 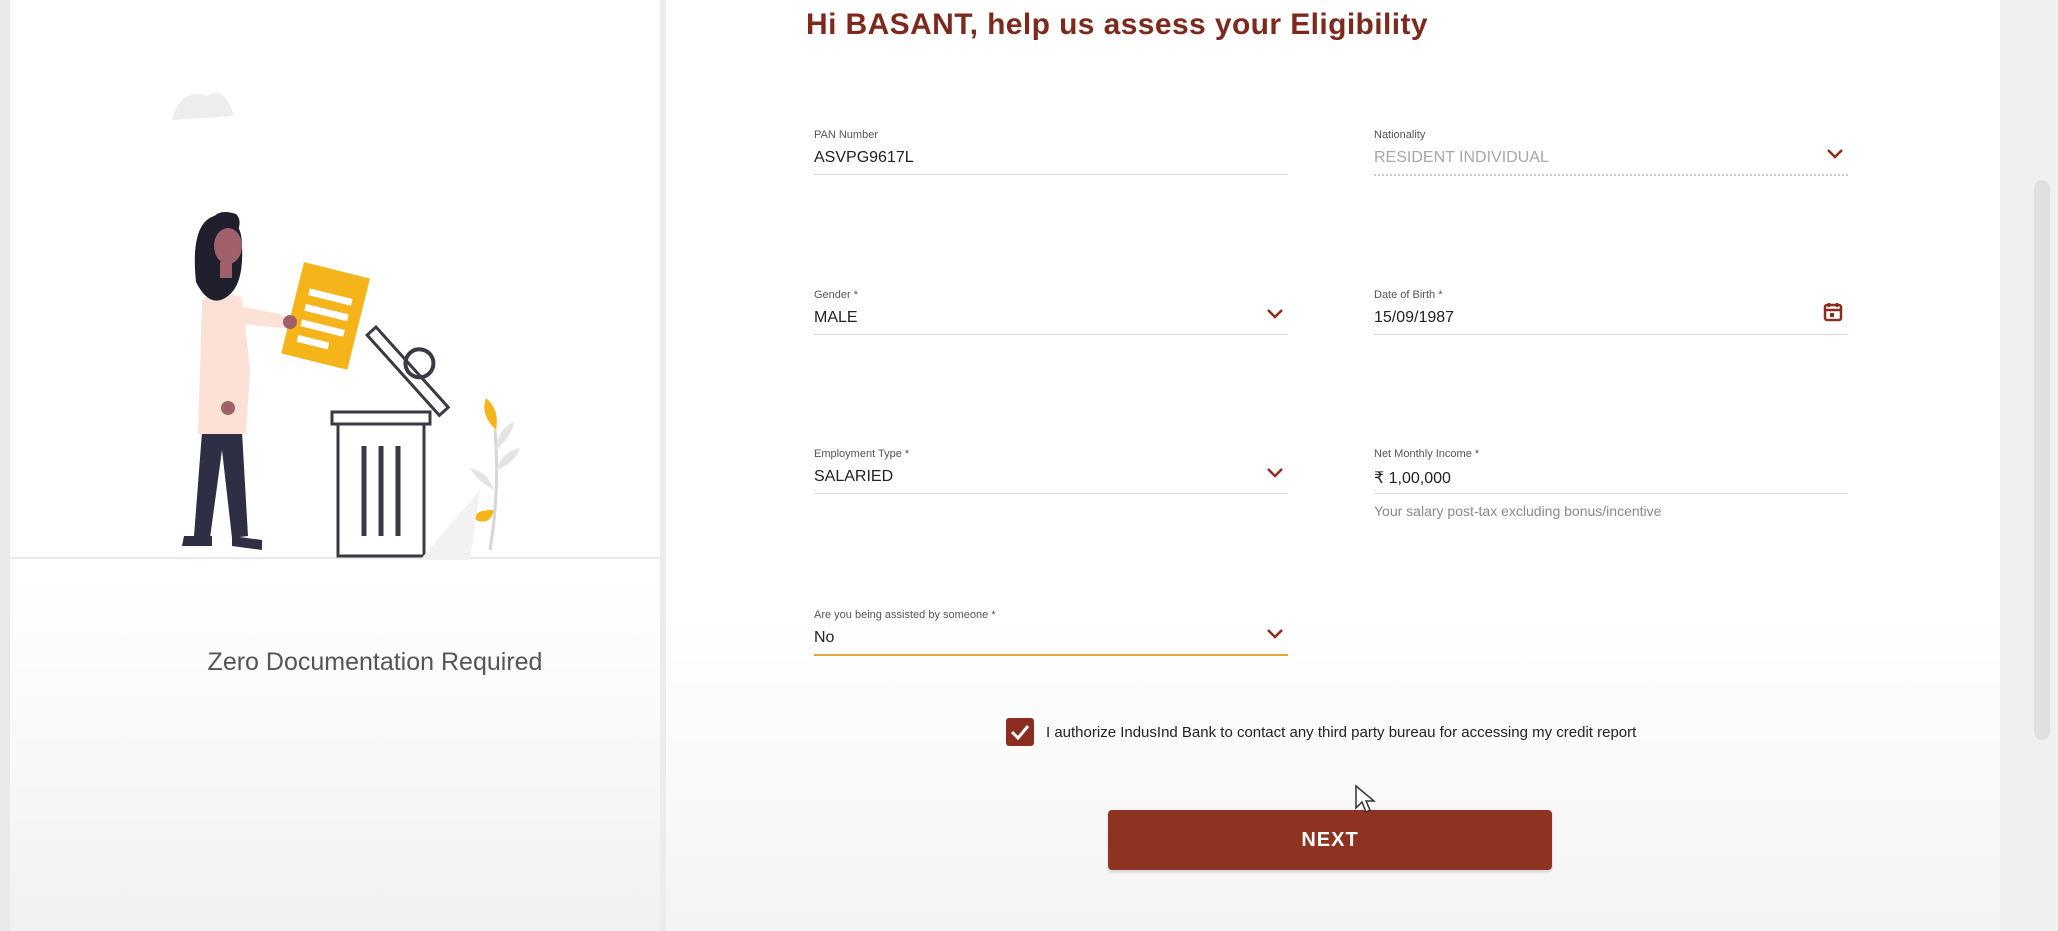 What do you see at coordinates (1400, 135) in the screenshot?
I see `nationality-label: Nationality` at bounding box center [1400, 135].